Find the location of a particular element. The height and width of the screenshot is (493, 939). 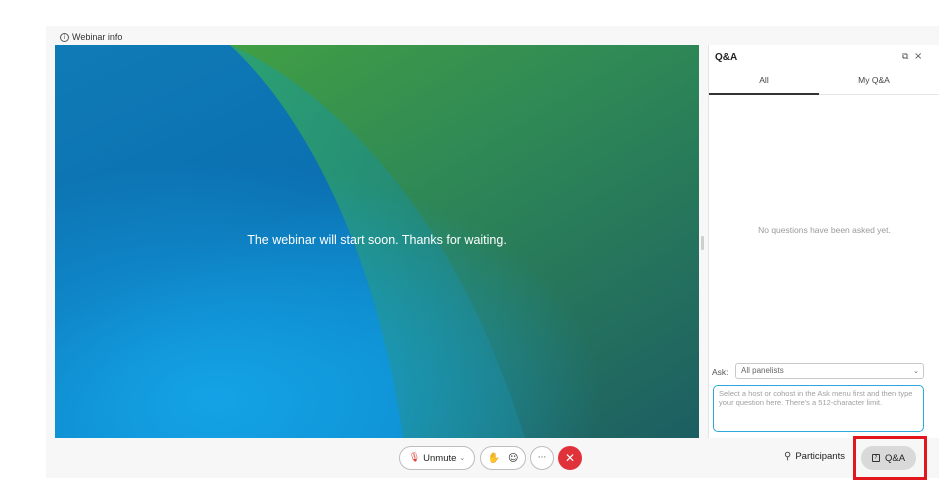

meeting-controls: 🎙 Unmute ⌄ ✋ ☺ ··· ✕ ⚲ Participants ? Q& is located at coordinates (492, 458).